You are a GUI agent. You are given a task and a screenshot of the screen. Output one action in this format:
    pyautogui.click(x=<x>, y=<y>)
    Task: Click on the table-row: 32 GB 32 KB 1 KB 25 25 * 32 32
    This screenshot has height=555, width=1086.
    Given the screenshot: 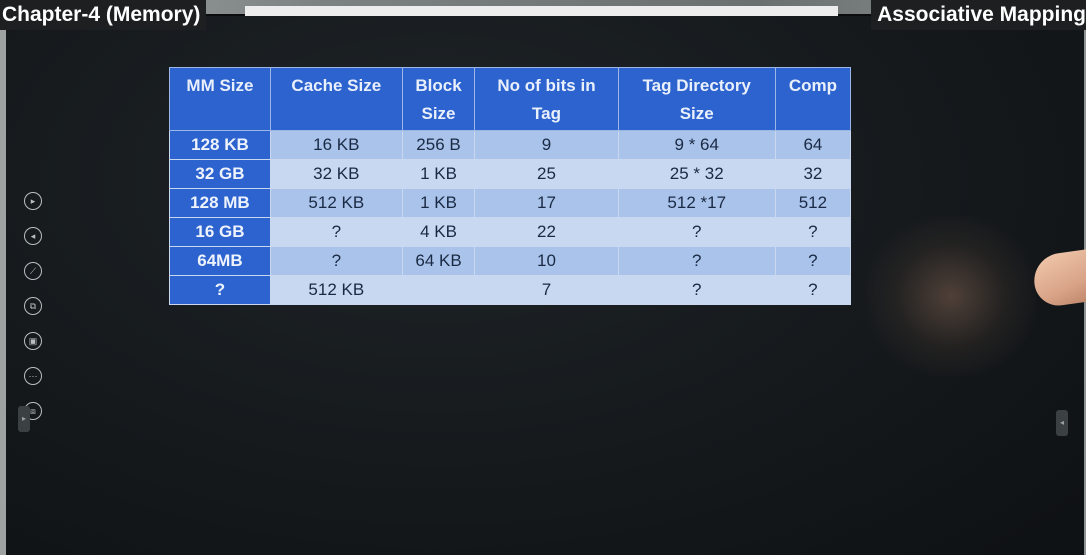 What is the action you would take?
    pyautogui.click(x=510, y=174)
    